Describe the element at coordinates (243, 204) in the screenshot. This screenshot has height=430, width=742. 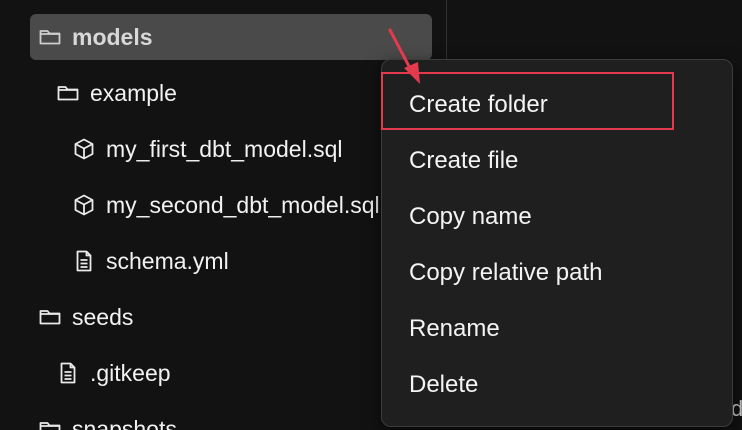
I see `tree-item-label: my_second_dbt_model.sql` at that location.